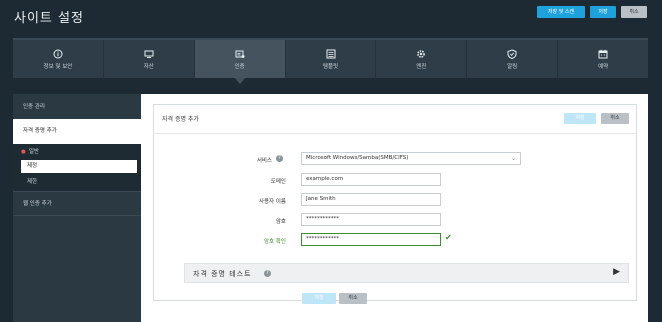 The image size is (662, 322). Describe the element at coordinates (448, 237) in the screenshot. I see `check-icon: ✔` at that location.